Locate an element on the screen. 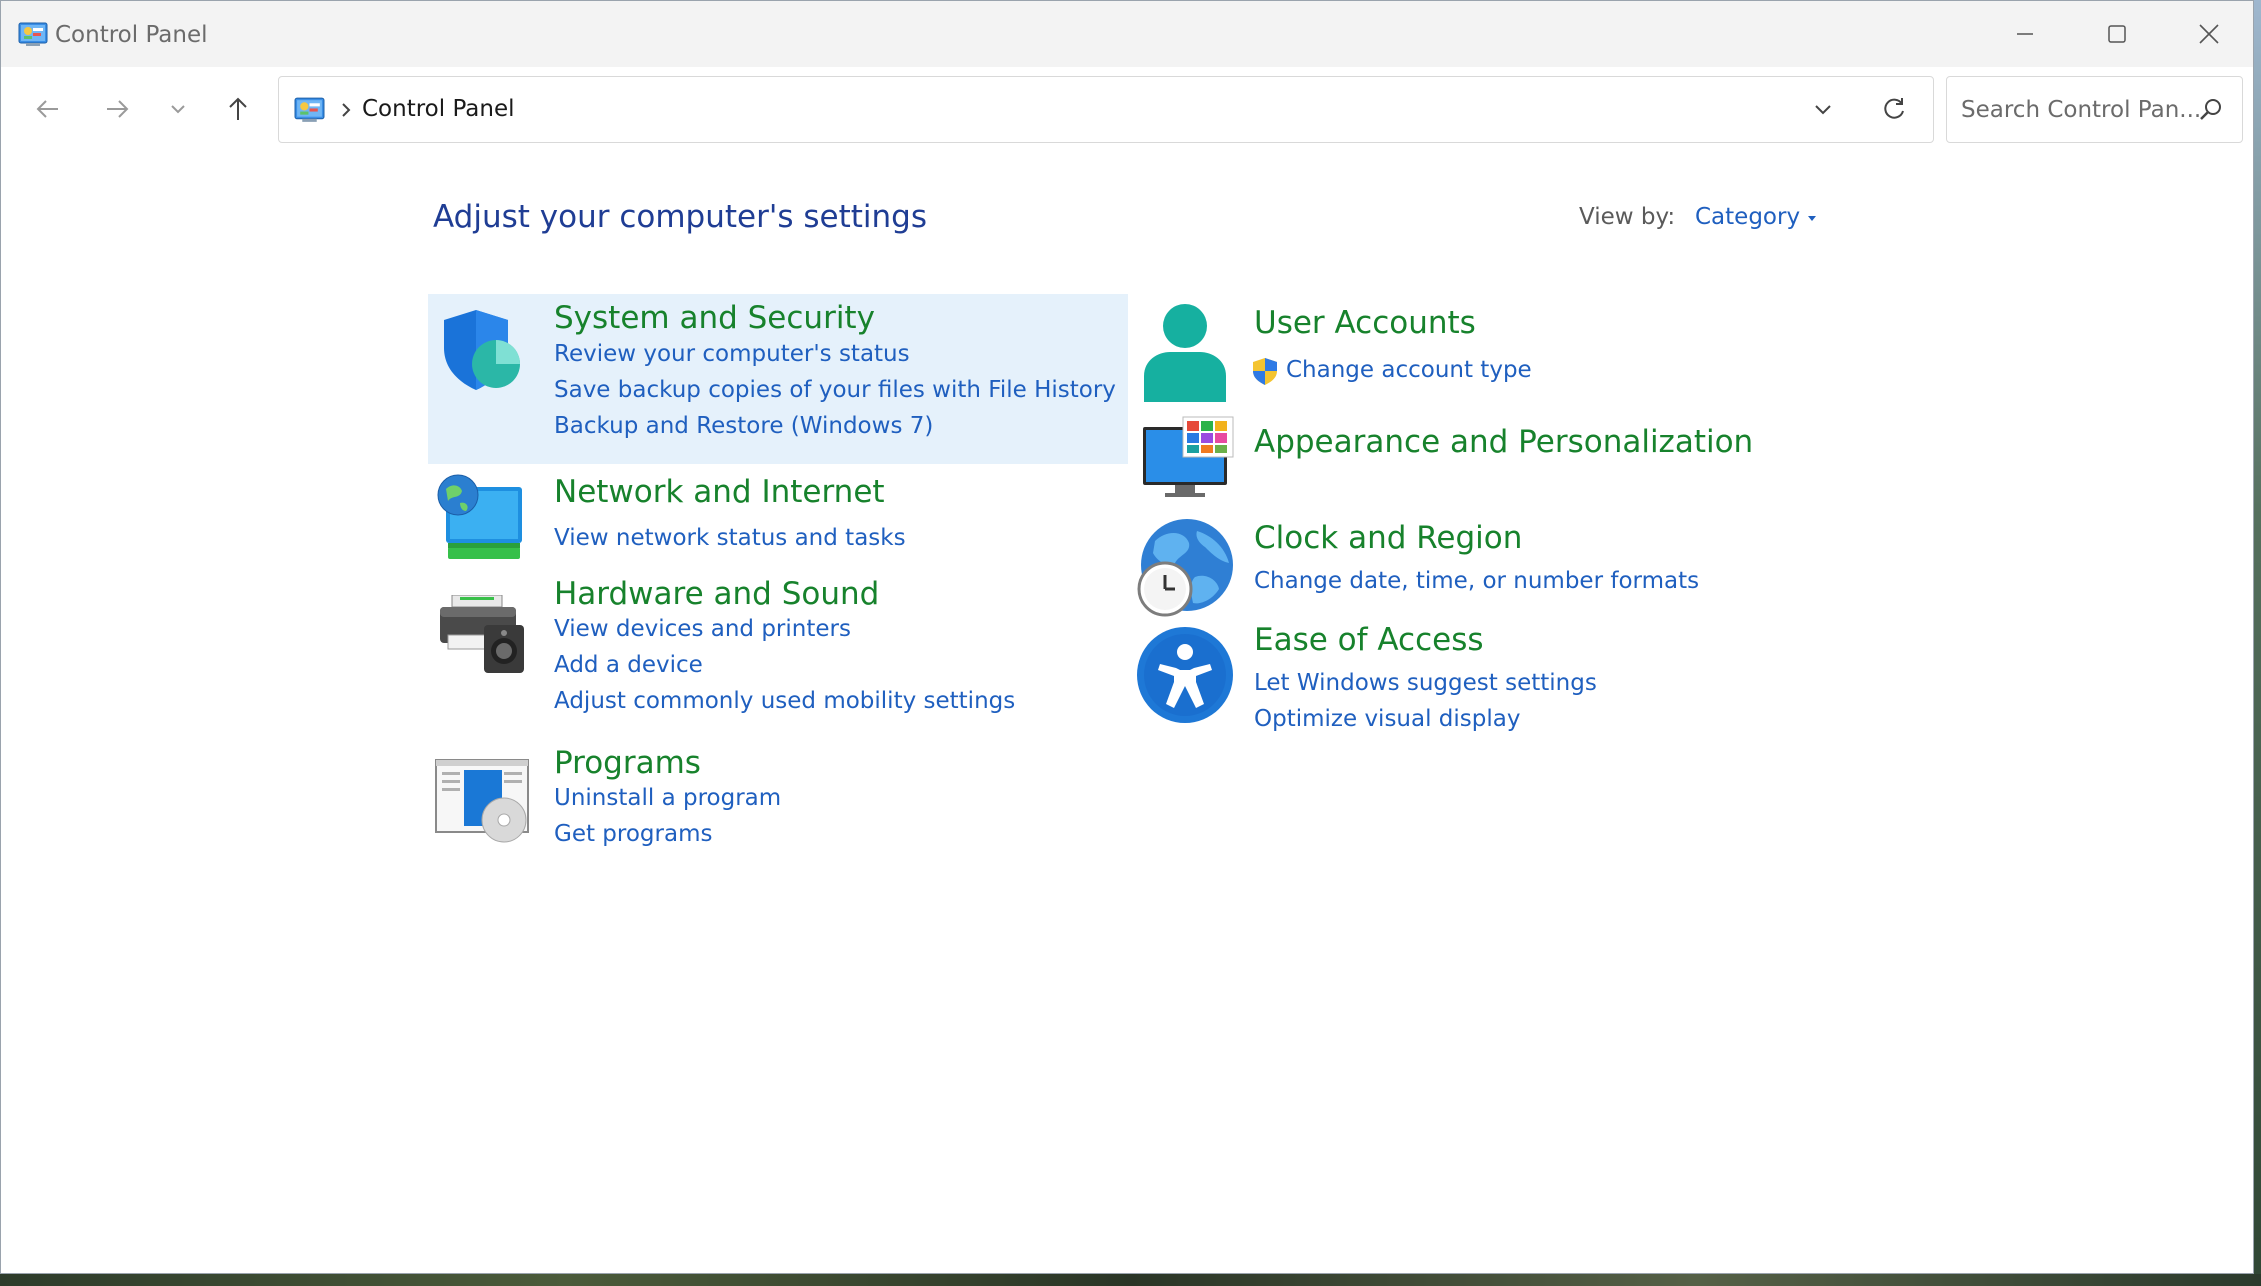 This screenshot has width=2261, height=1286. maximize-button is located at coordinates (2117, 34).